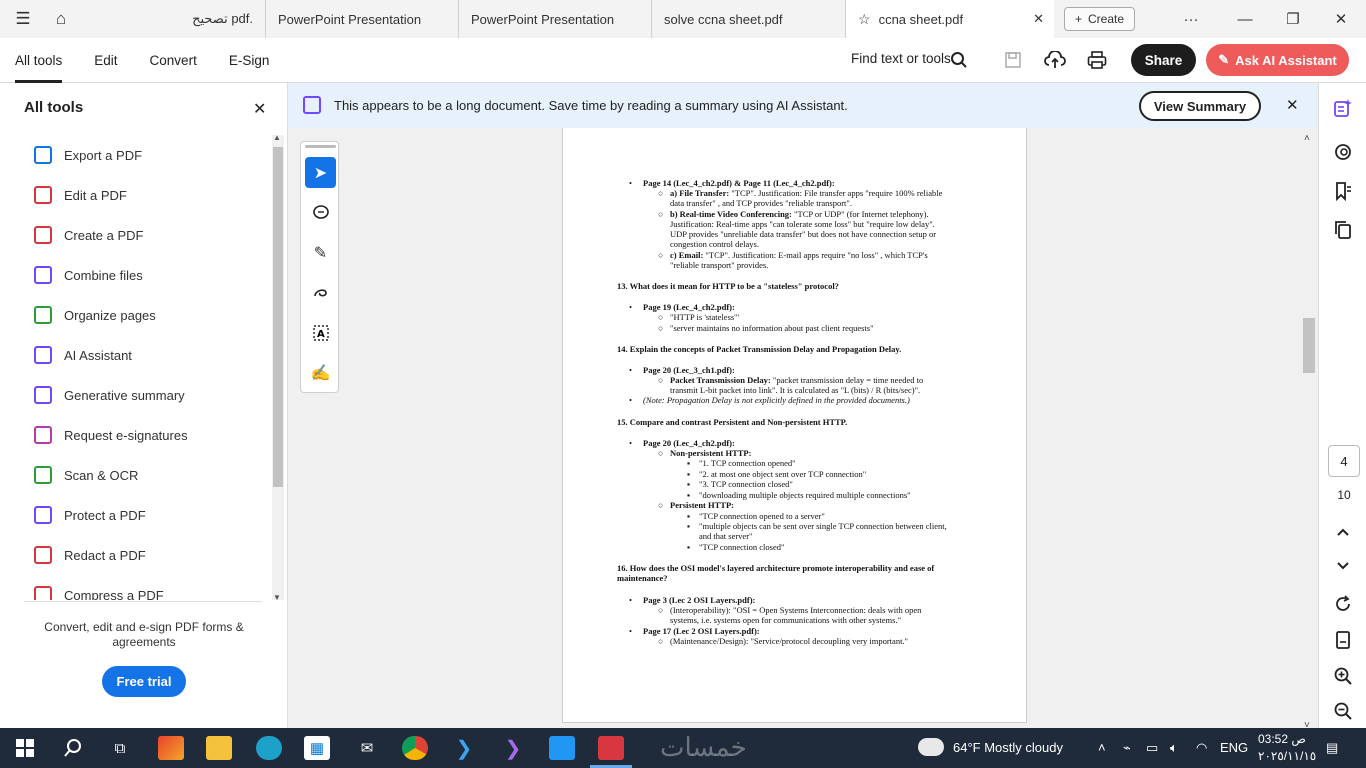 This screenshot has width=1366, height=768. Describe the element at coordinates (1201, 748) in the screenshot. I see `wifi-icon: ◠` at that location.